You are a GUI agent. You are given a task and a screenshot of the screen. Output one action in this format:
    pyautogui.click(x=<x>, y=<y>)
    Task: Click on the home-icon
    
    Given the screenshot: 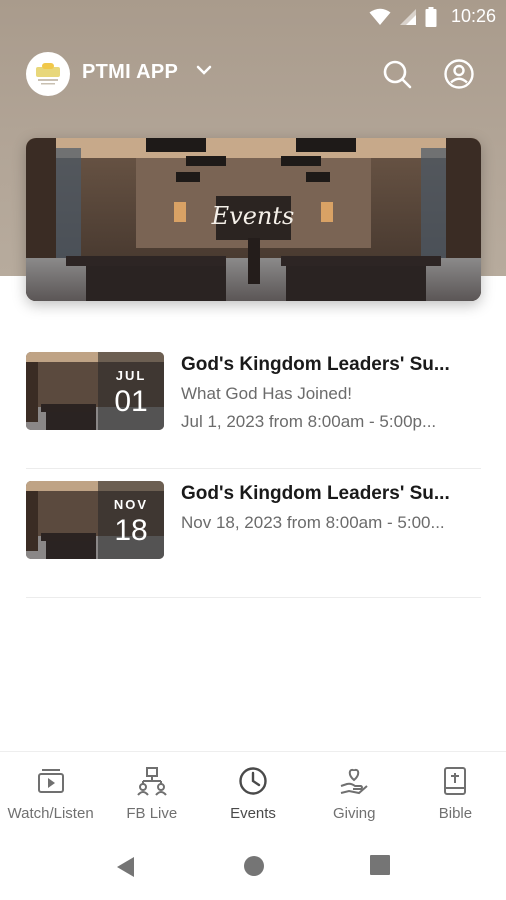 What is the action you would take?
    pyautogui.click(x=254, y=866)
    